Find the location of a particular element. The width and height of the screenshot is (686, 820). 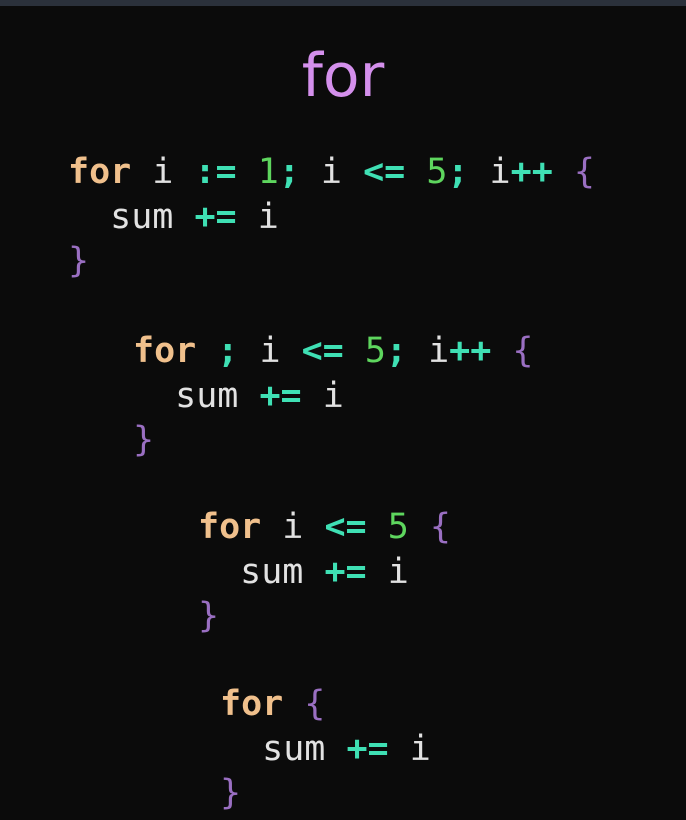

code-line: for ; i <= 5; i++ { is located at coordinates (333, 351).